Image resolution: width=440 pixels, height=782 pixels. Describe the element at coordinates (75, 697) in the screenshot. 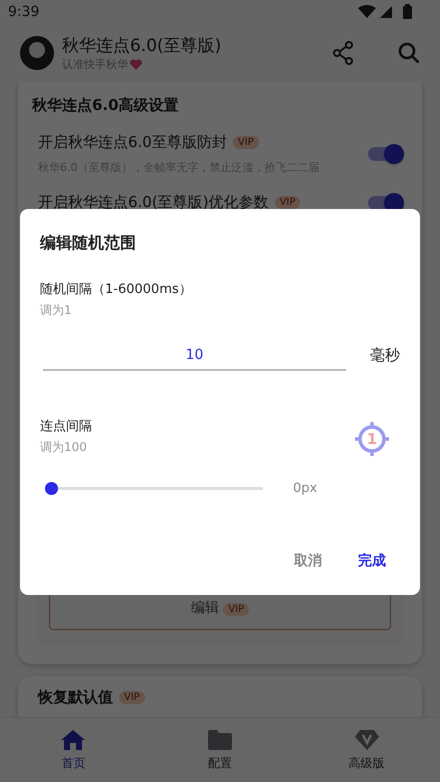

I see `card-title: 恢复默认值` at that location.